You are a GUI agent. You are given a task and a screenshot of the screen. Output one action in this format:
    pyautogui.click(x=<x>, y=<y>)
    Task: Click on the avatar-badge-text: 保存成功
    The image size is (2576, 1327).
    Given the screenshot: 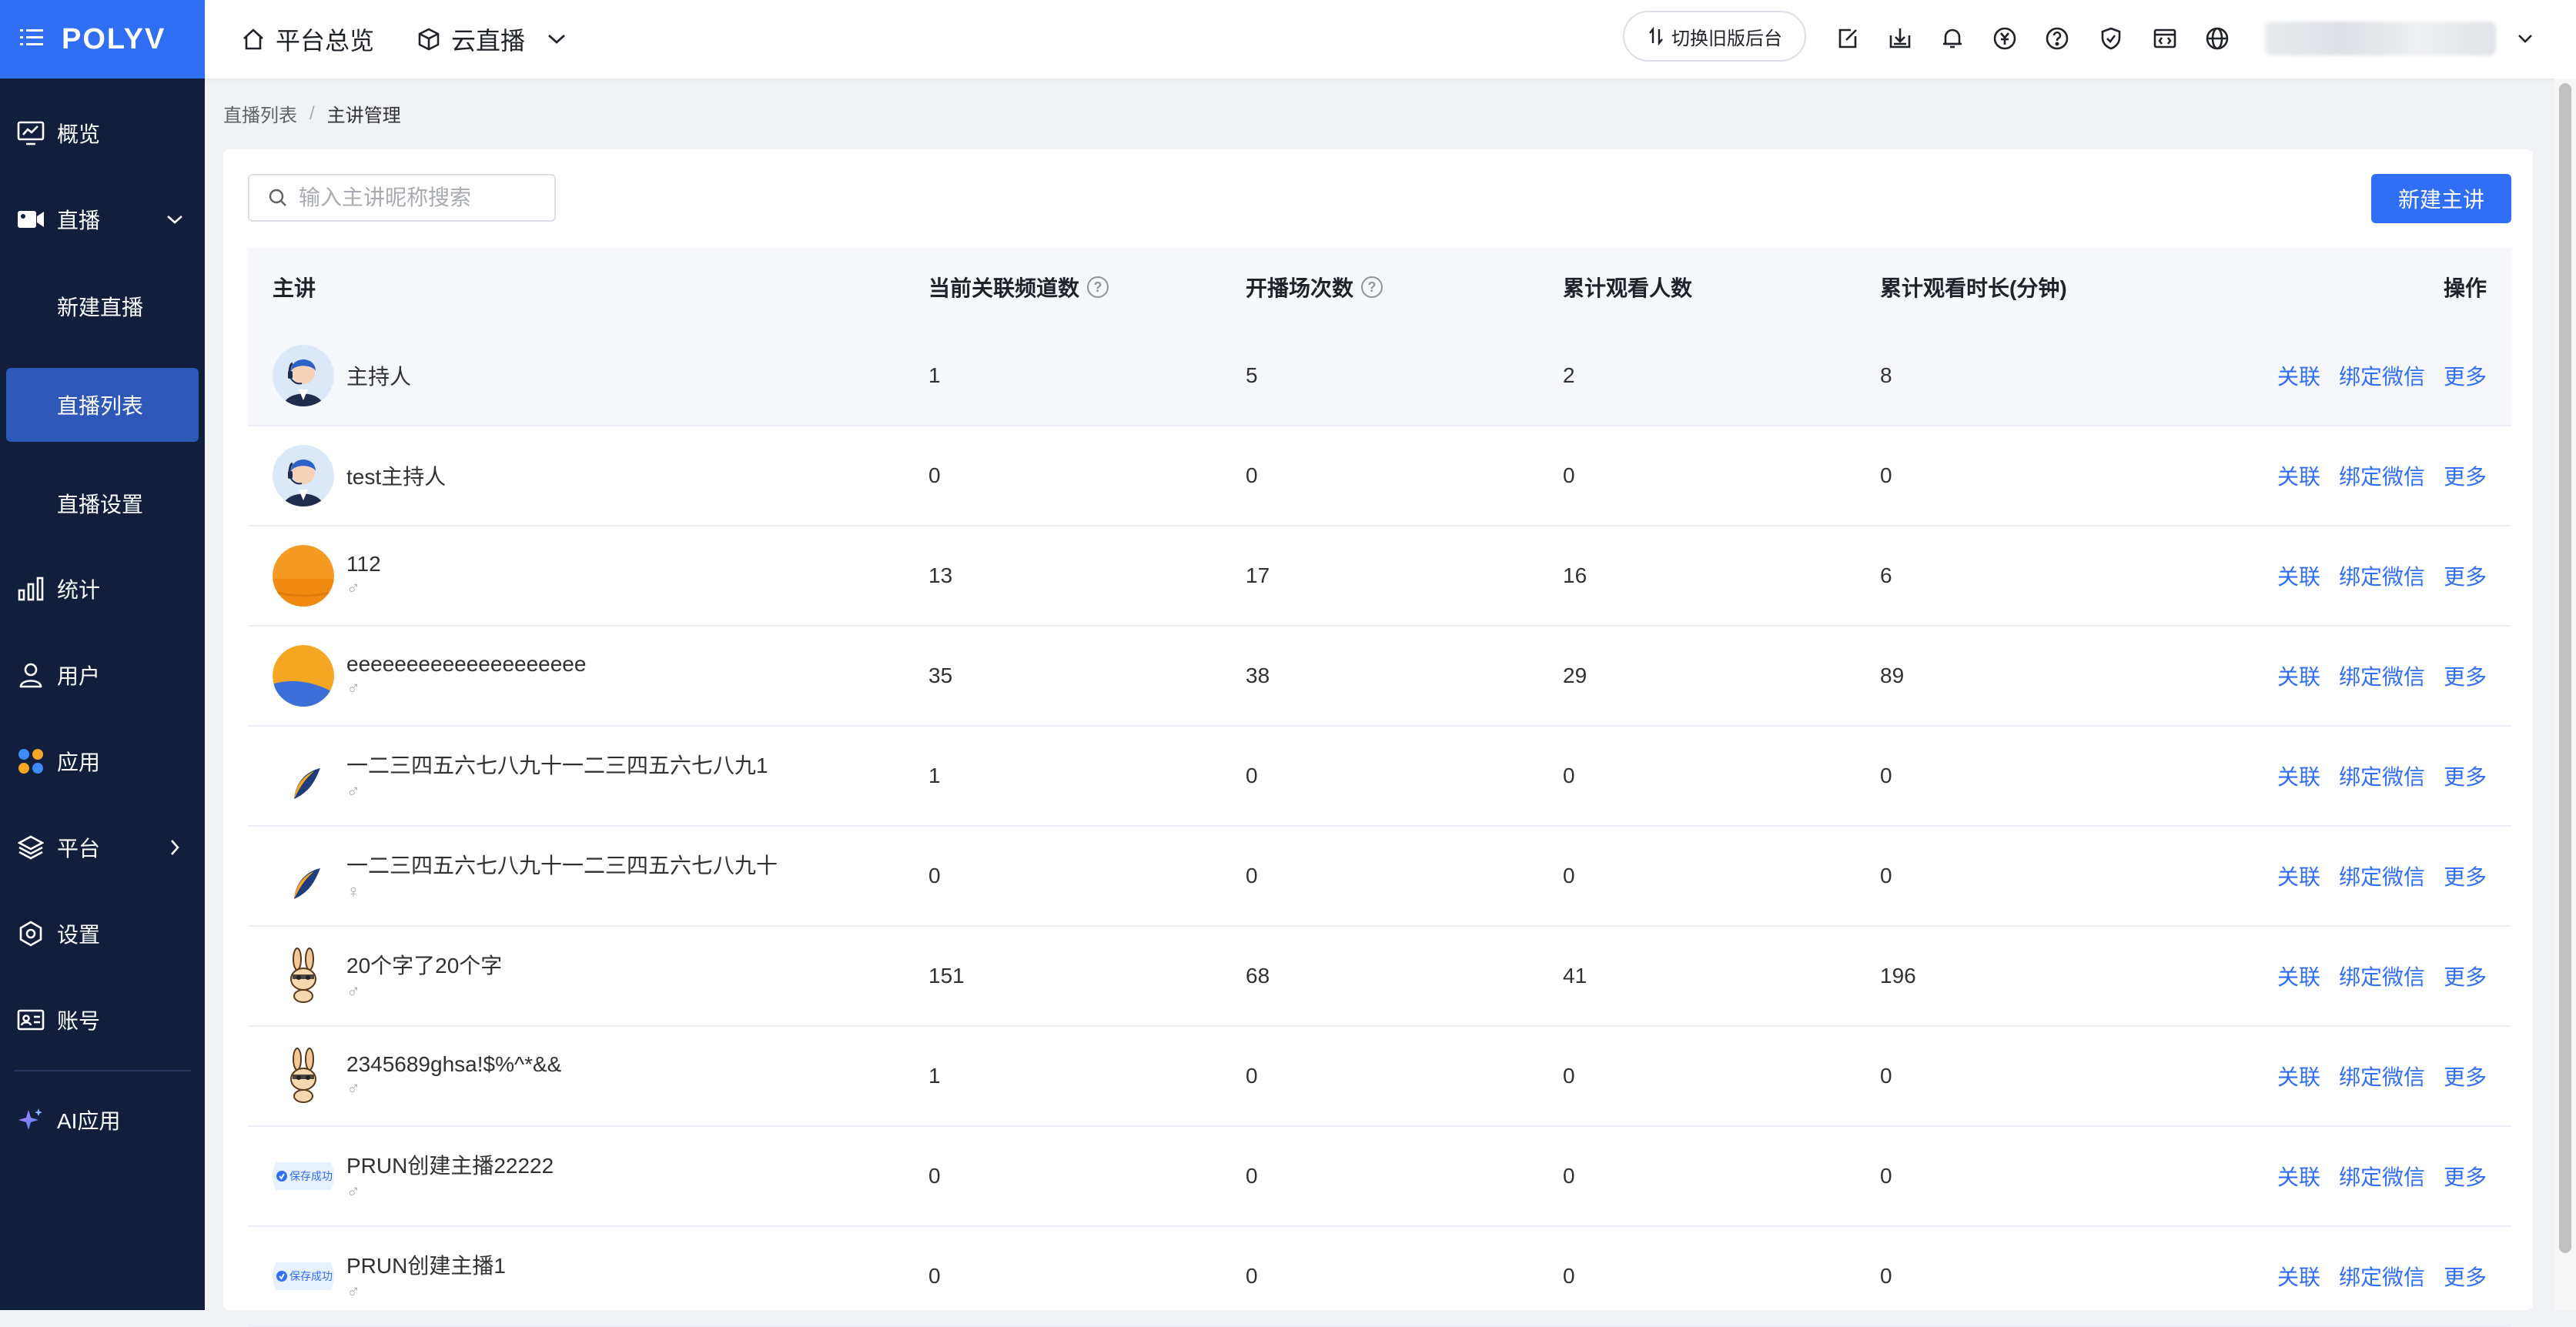 What is the action you would take?
    pyautogui.click(x=311, y=1176)
    